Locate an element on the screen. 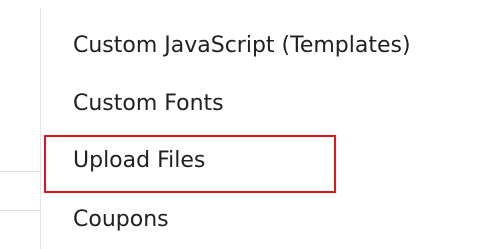 The image size is (499, 249). menu-item-custom-fonts: Custom Fonts is located at coordinates (148, 104).